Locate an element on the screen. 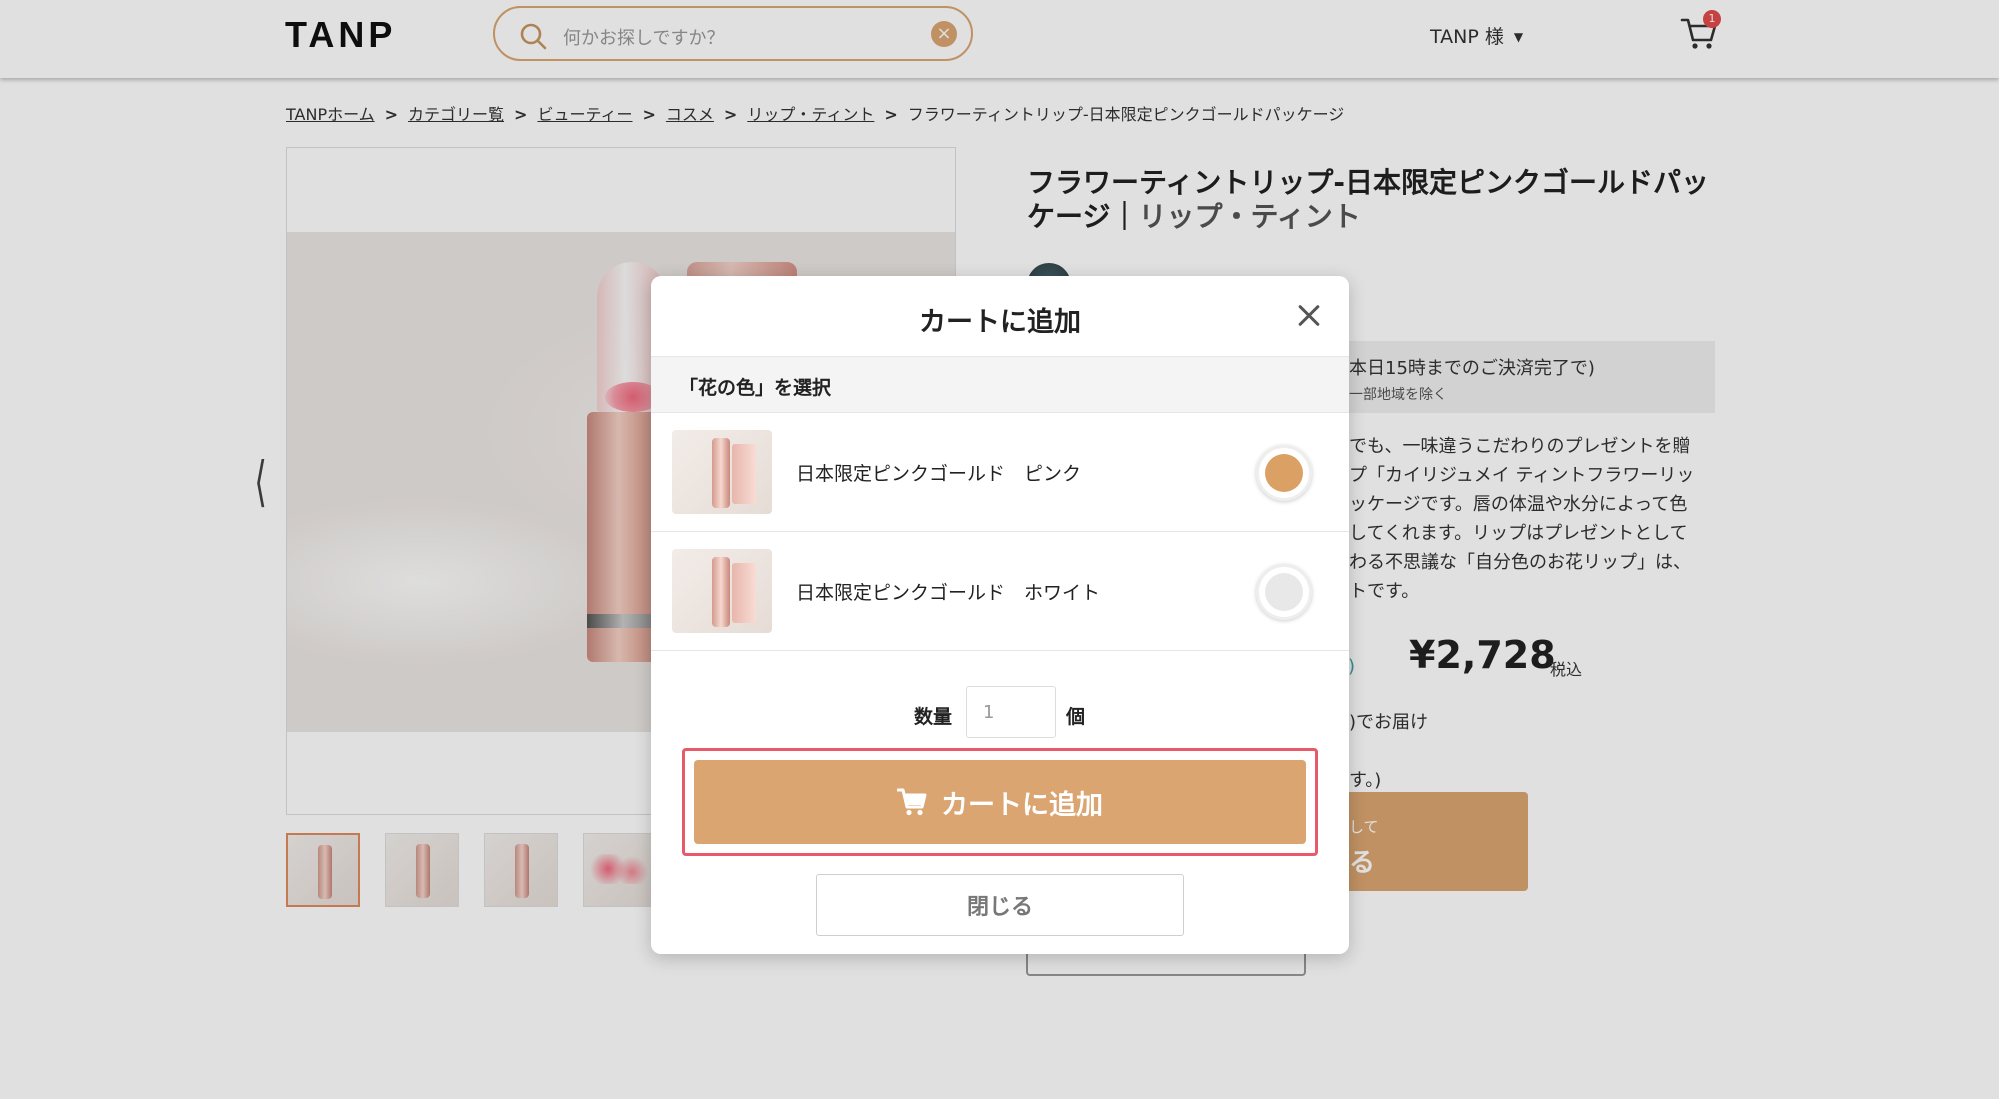 The image size is (1999, 1099). radio-selected-dot is located at coordinates (1284, 473).